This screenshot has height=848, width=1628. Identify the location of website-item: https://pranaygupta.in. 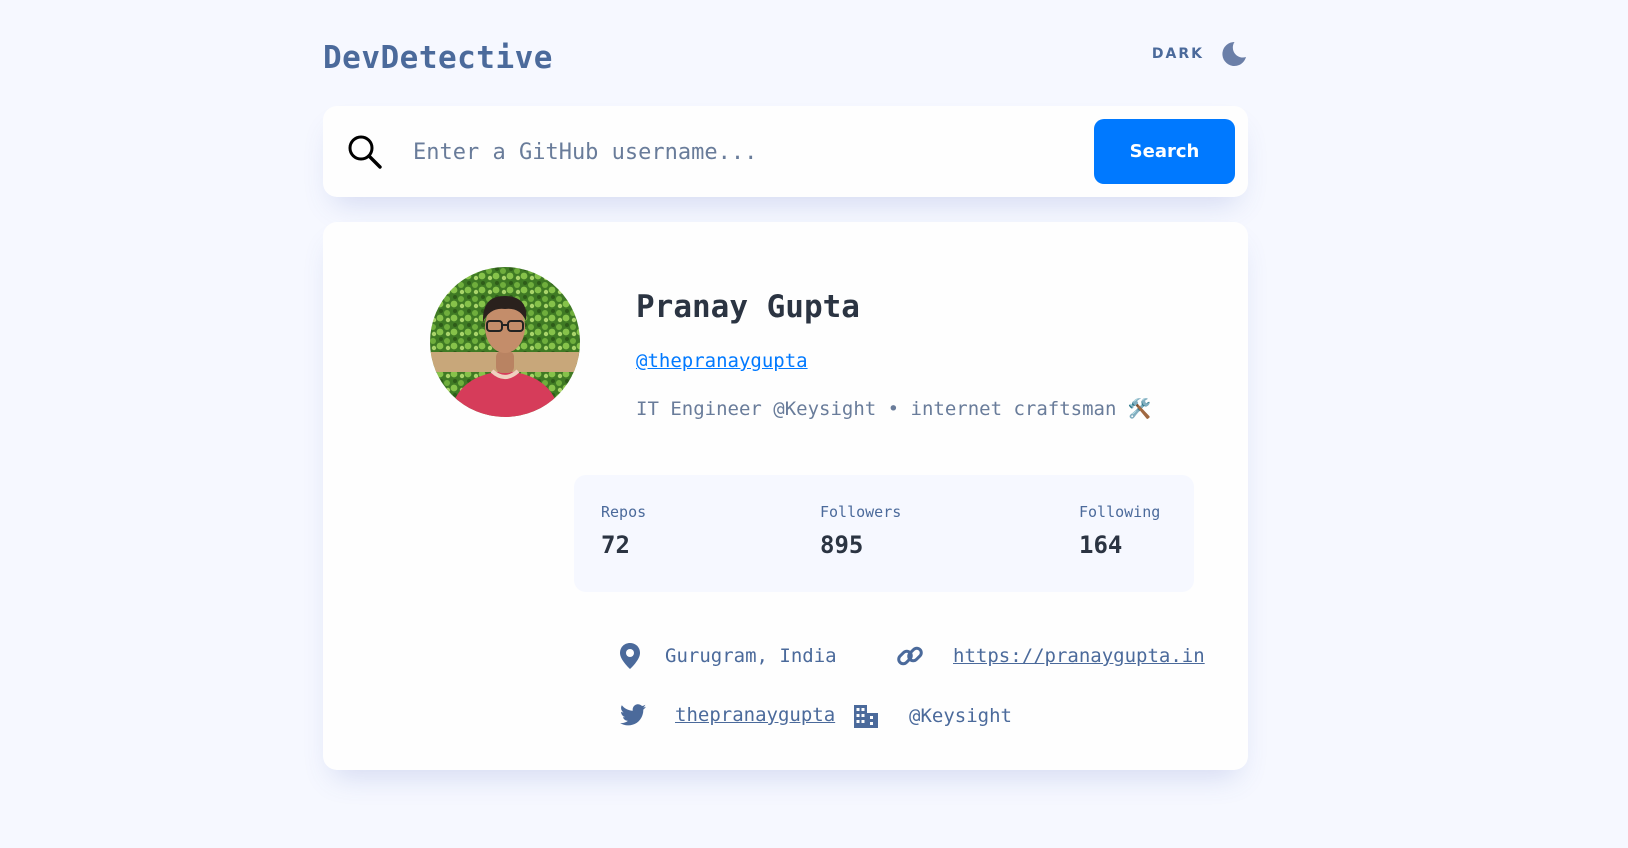
(1050, 656).